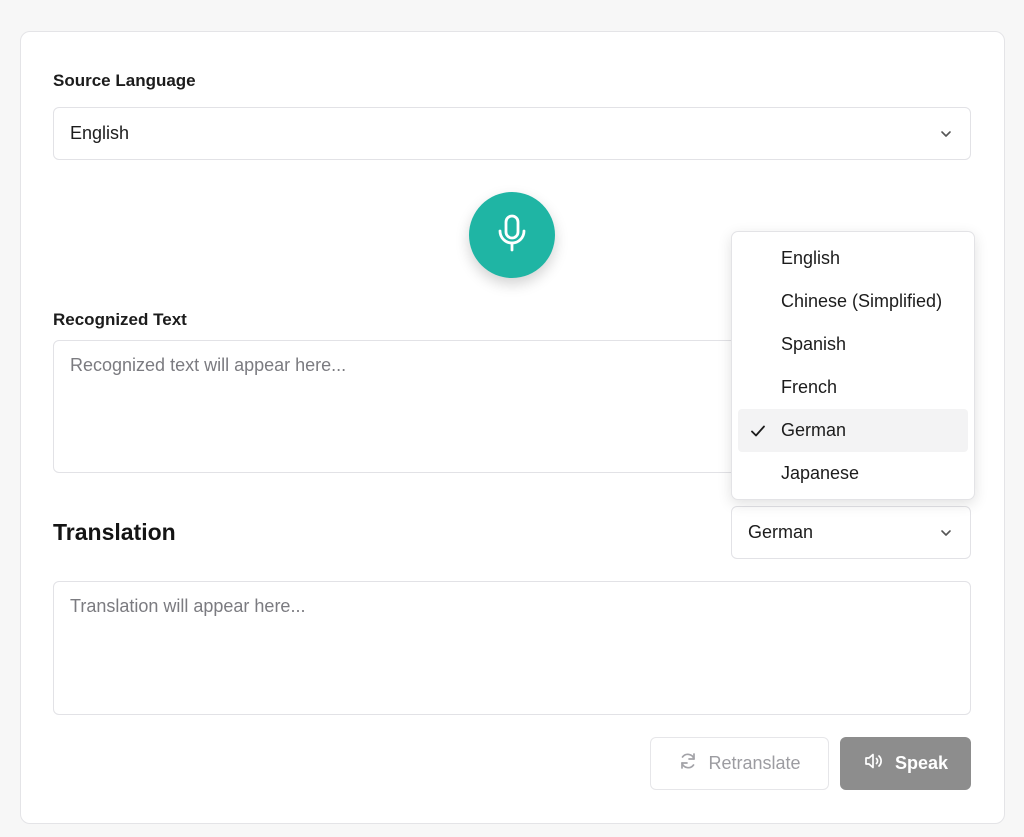 The height and width of the screenshot is (837, 1024). What do you see at coordinates (120, 319) in the screenshot?
I see `recognized-text-label: Recognized Text` at bounding box center [120, 319].